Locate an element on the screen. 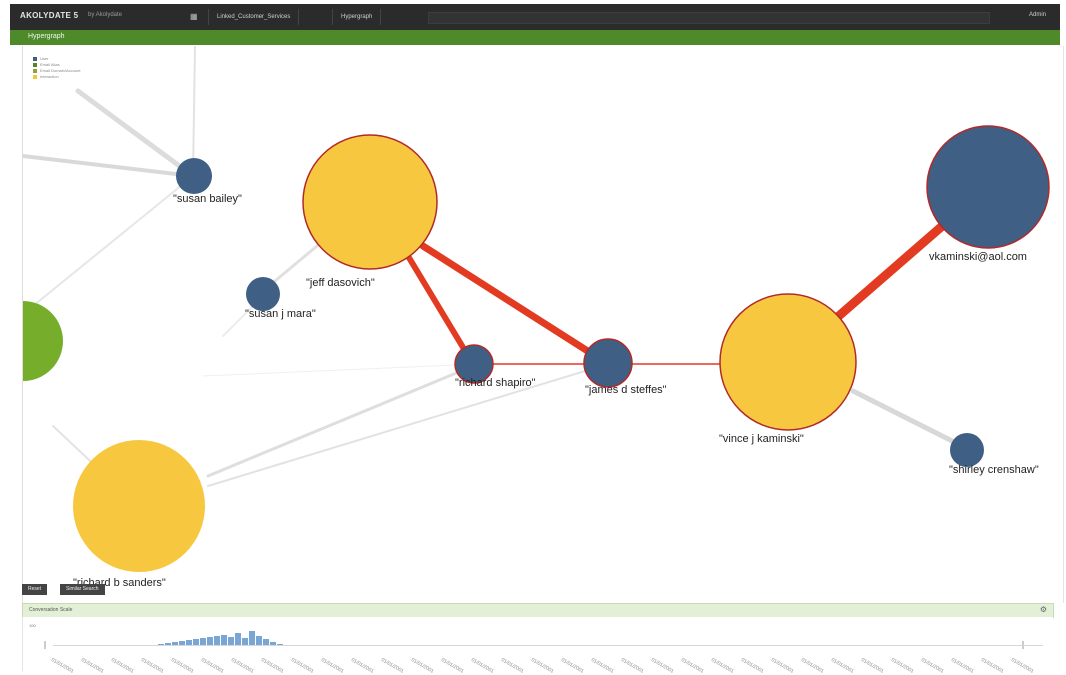 The width and height of the screenshot is (1066, 675). grid-icon: ▦ is located at coordinates (194, 16).